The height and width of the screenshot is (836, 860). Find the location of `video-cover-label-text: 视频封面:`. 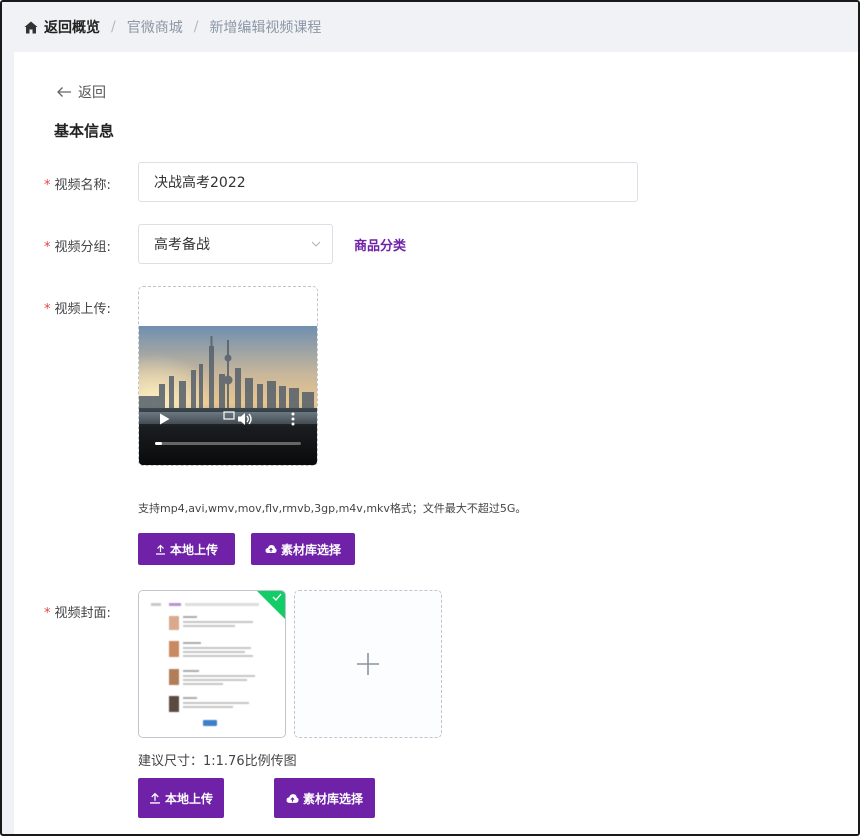

video-cover-label-text: 视频封面: is located at coordinates (82, 613).